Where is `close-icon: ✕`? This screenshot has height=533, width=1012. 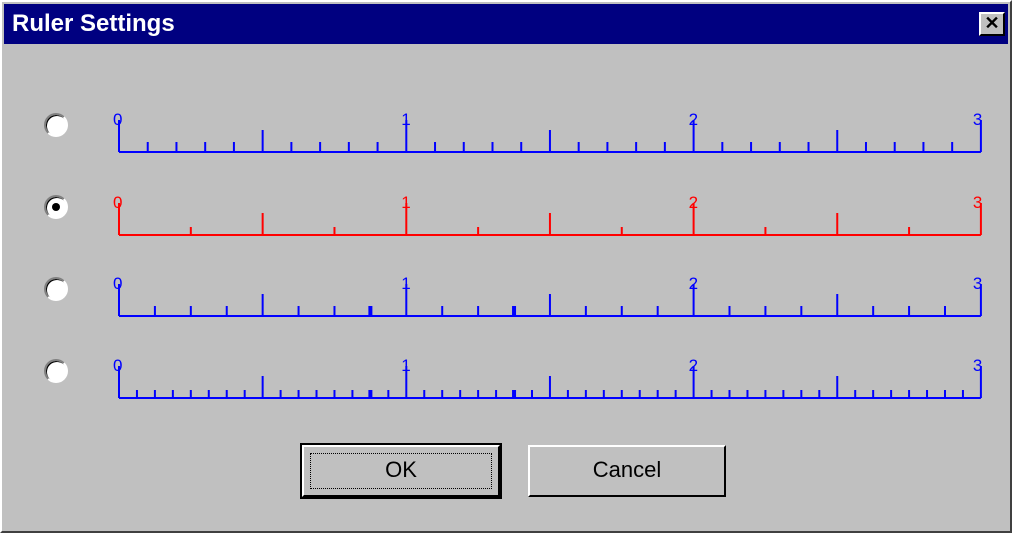
close-icon: ✕ is located at coordinates (992, 23).